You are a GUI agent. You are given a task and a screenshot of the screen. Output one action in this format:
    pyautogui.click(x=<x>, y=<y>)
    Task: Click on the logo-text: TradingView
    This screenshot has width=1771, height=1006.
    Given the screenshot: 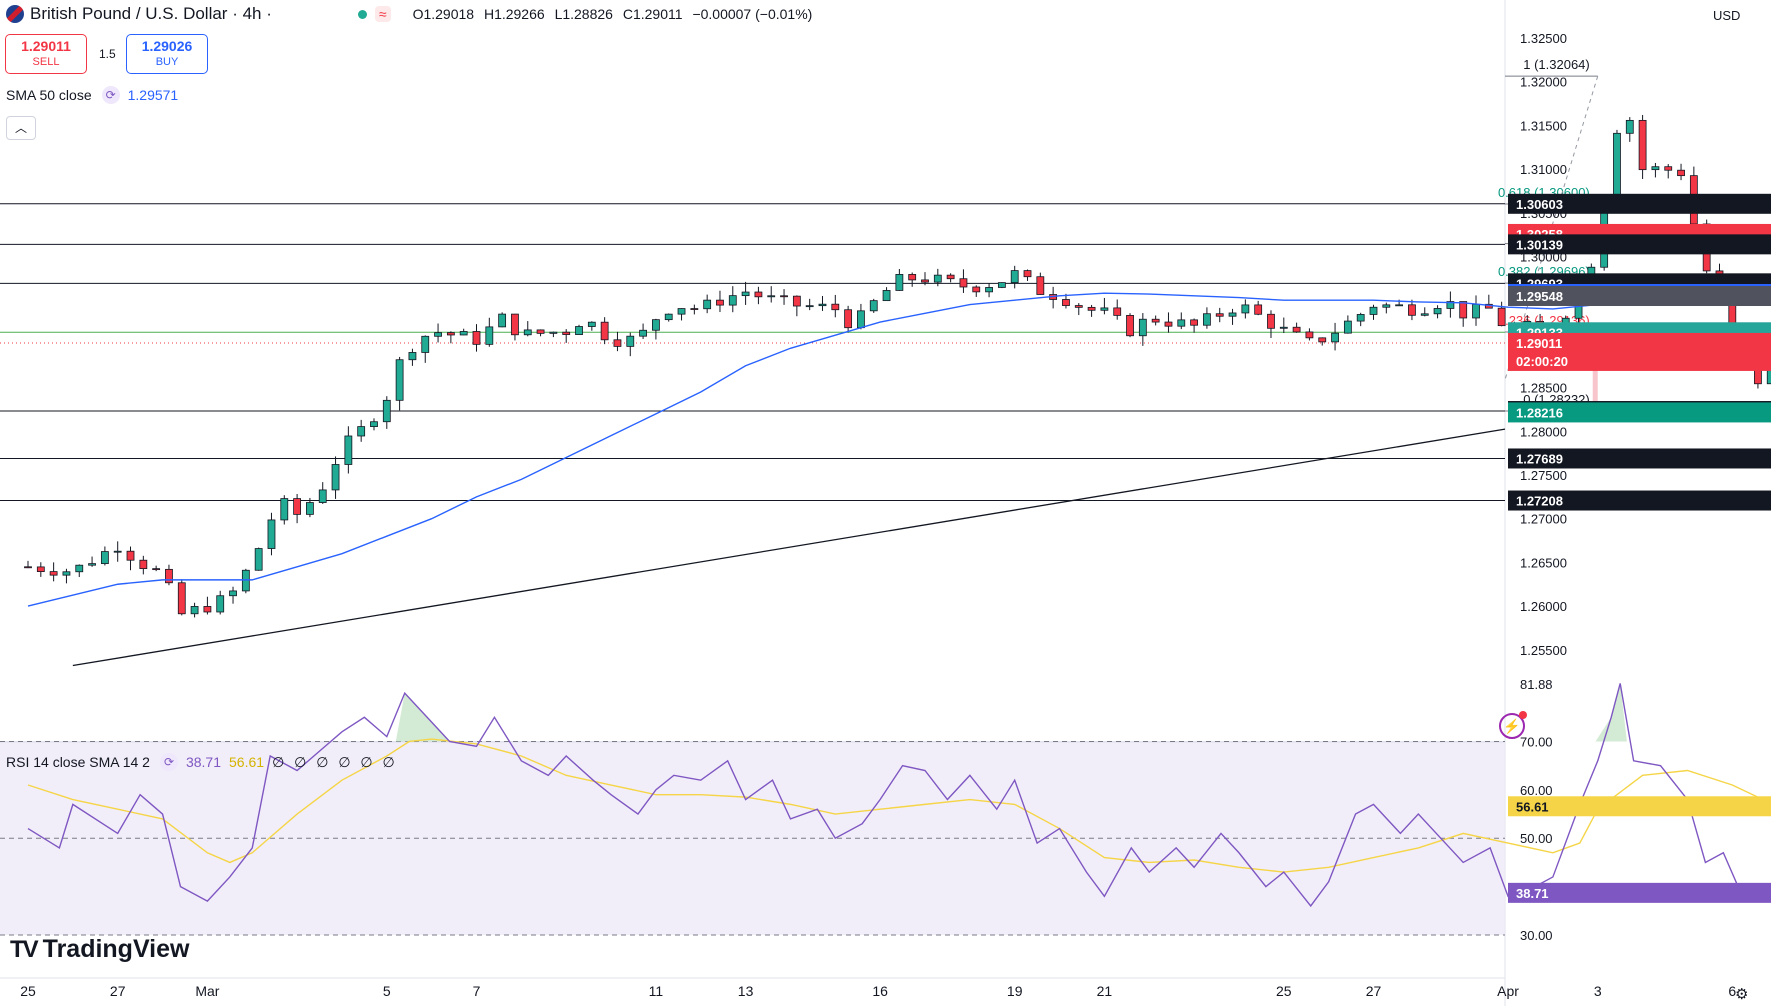 What is the action you would take?
    pyautogui.click(x=116, y=949)
    